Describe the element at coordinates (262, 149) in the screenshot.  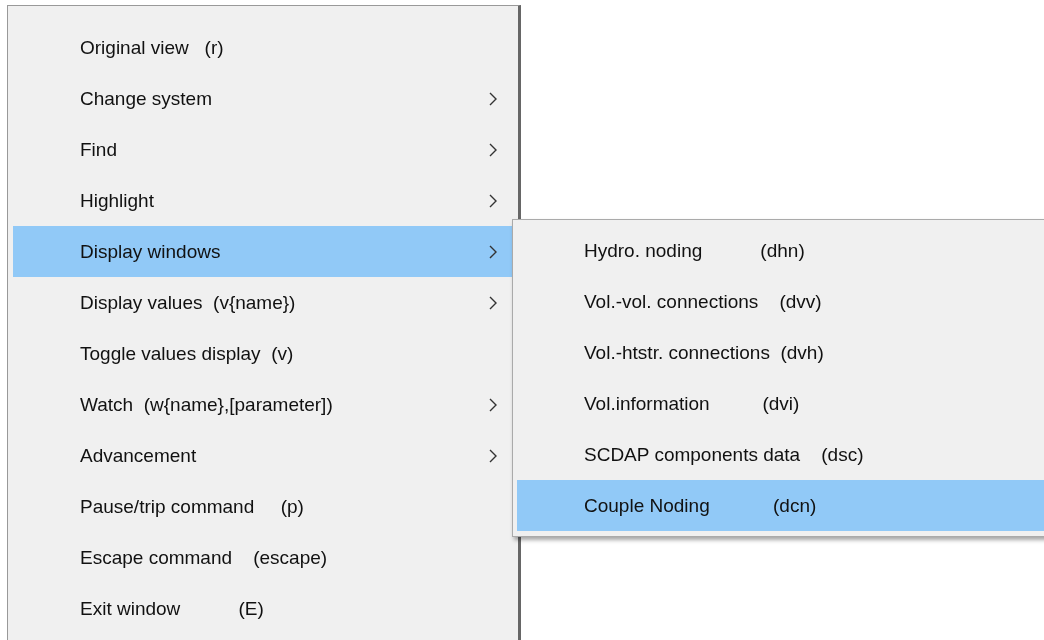
I see `menu-item: Find` at that location.